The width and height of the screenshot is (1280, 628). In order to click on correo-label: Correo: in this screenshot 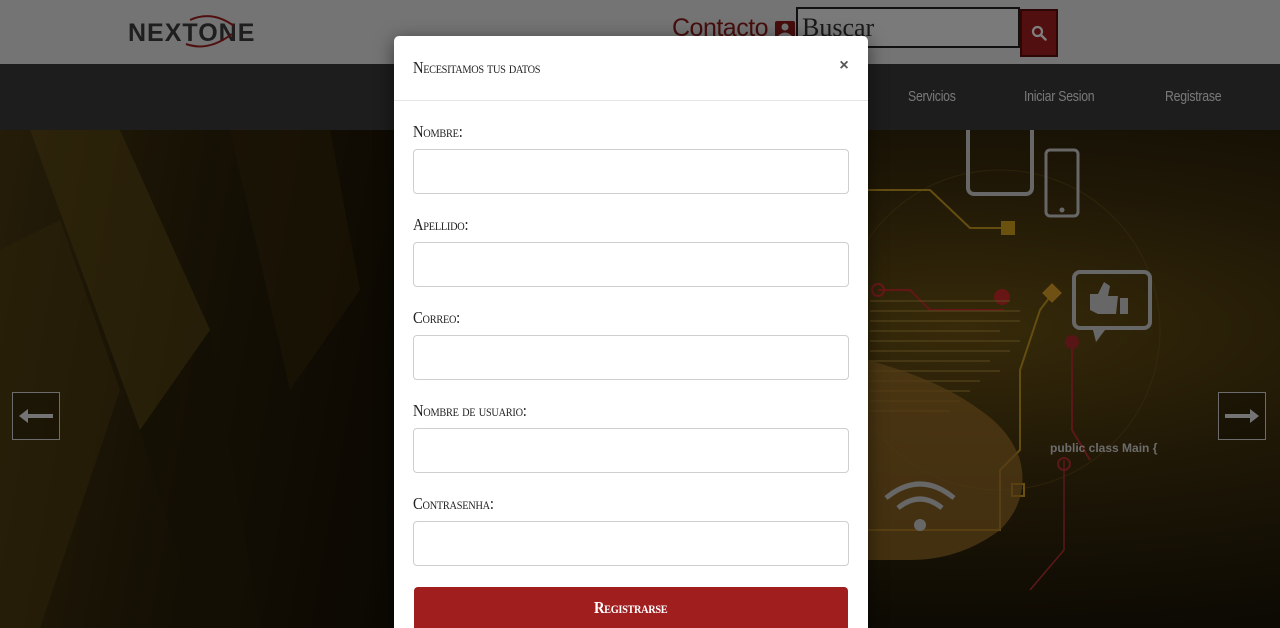, I will do `click(436, 317)`.